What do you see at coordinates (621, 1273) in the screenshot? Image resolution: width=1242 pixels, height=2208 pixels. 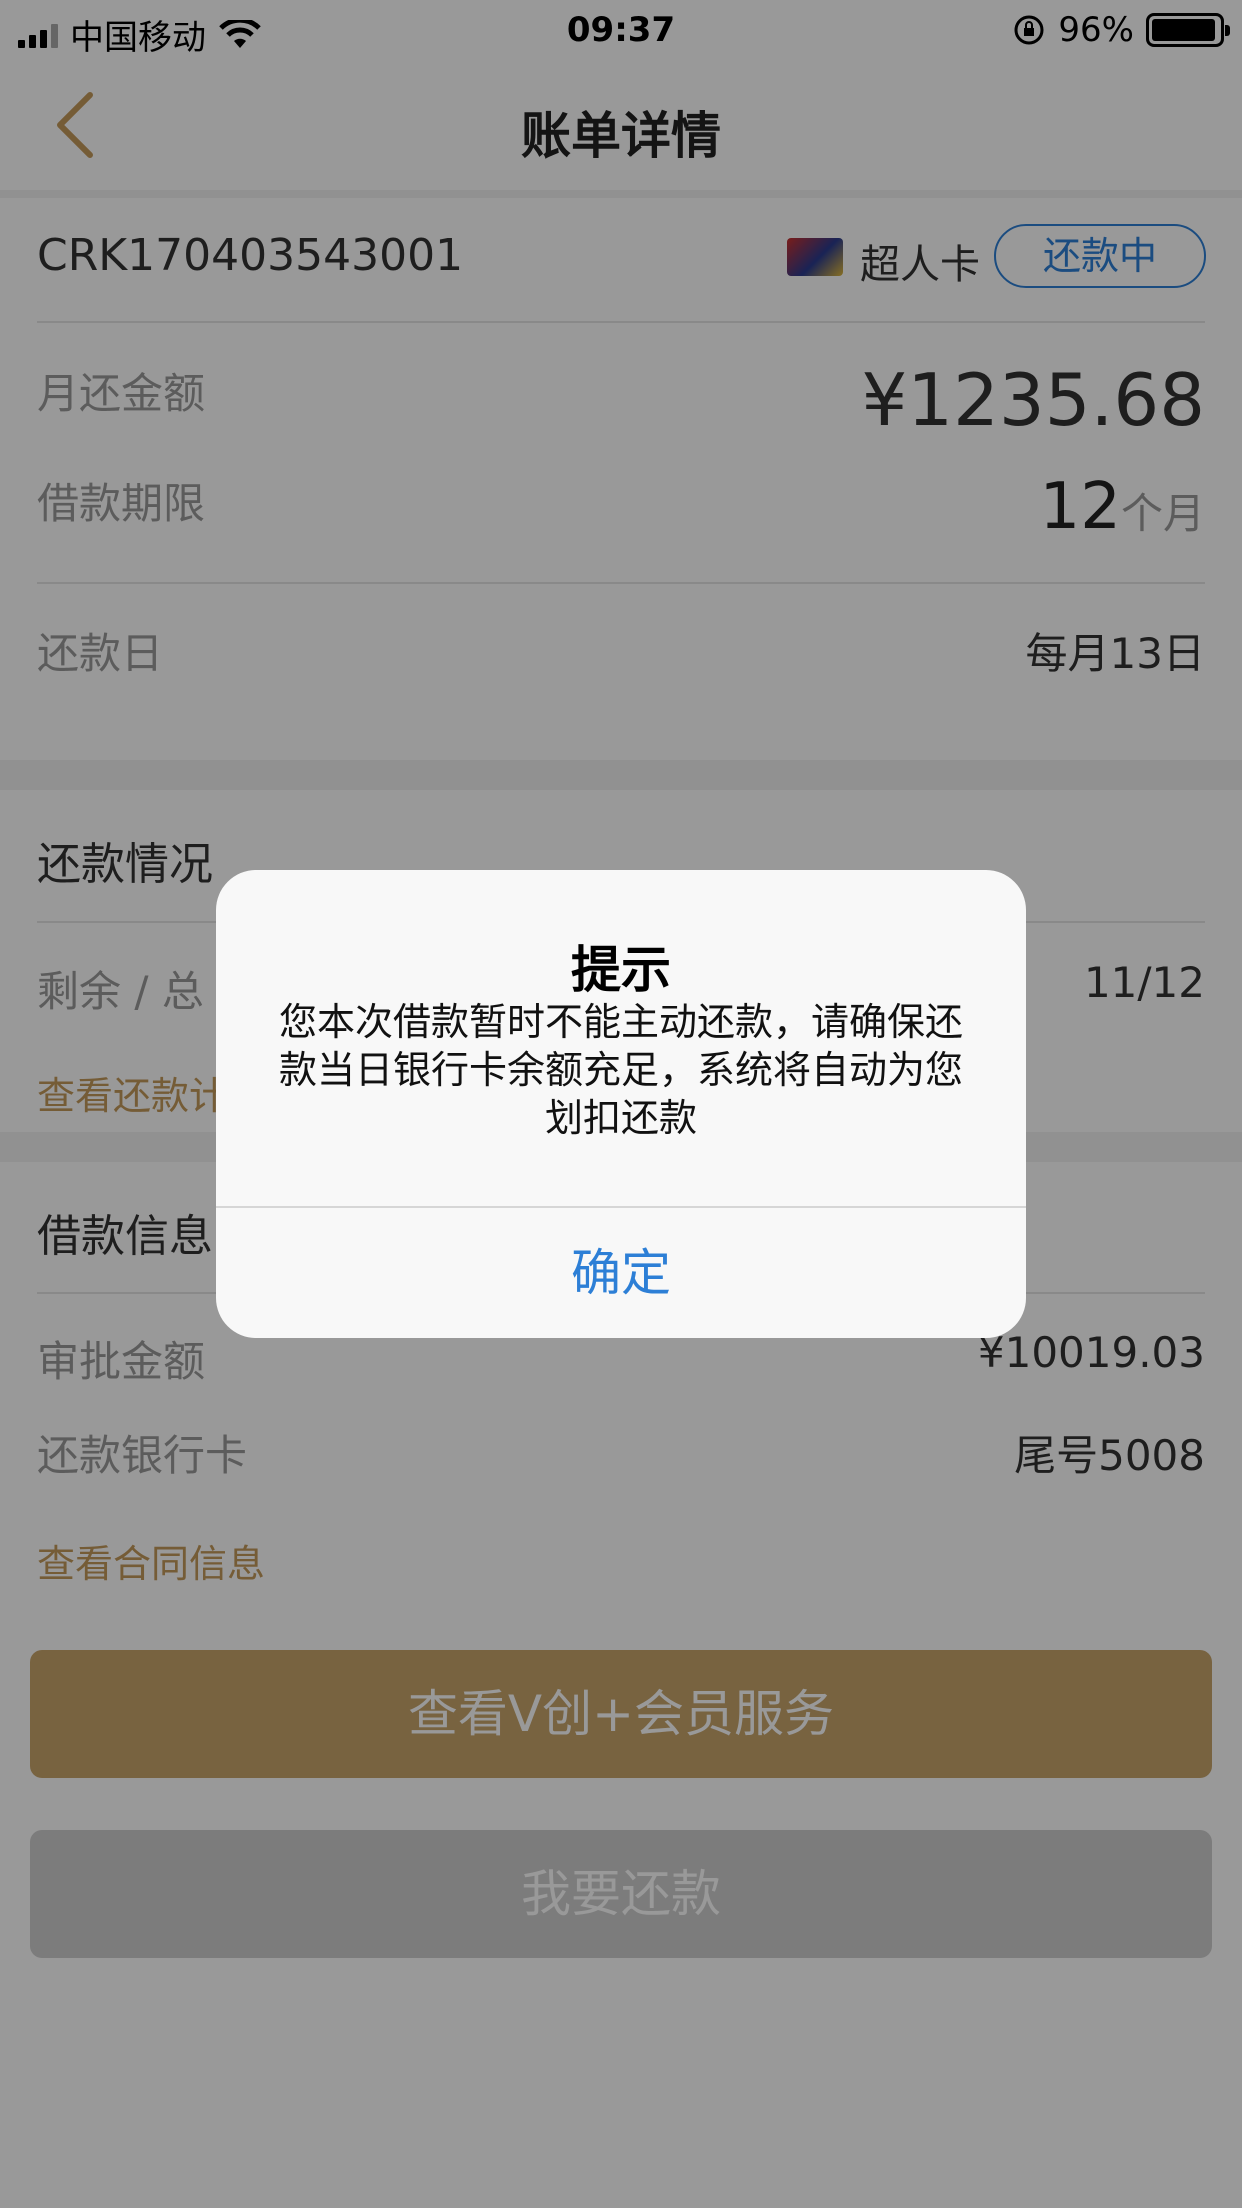 I see `confirm-button: 确定` at bounding box center [621, 1273].